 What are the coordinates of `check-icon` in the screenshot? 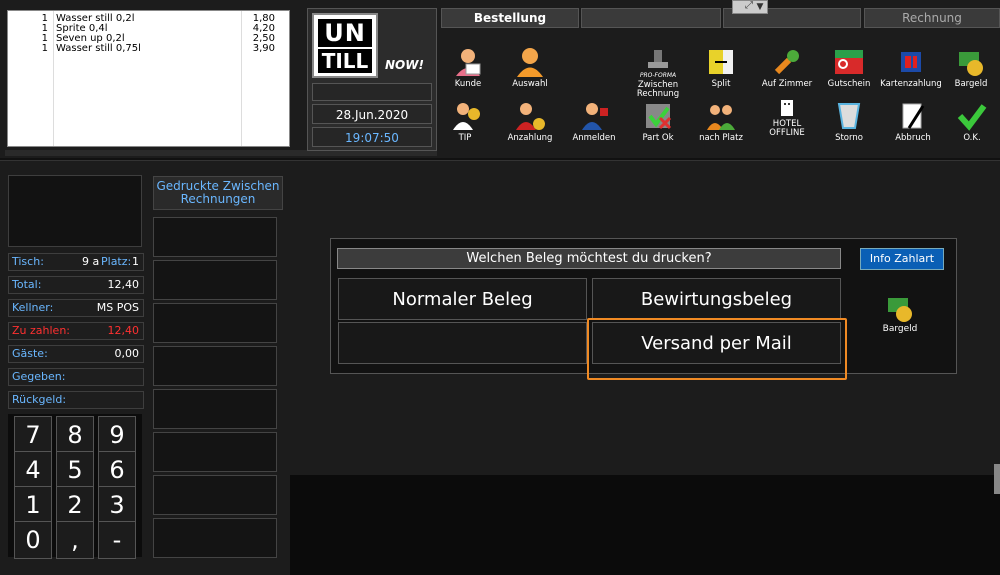 It's located at (972, 116).